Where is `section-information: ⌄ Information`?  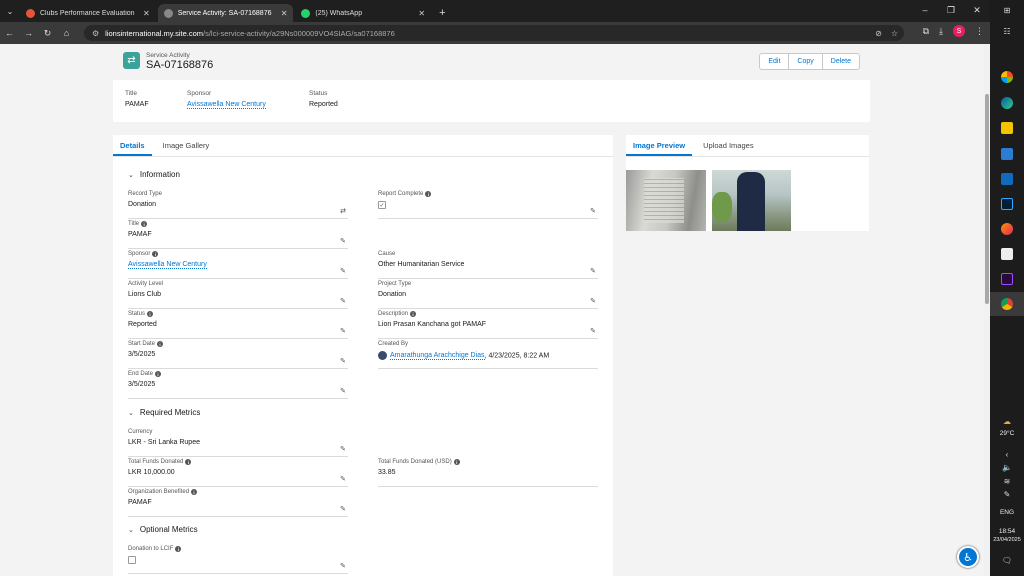 section-information: ⌄ Information is located at coordinates (154, 174).